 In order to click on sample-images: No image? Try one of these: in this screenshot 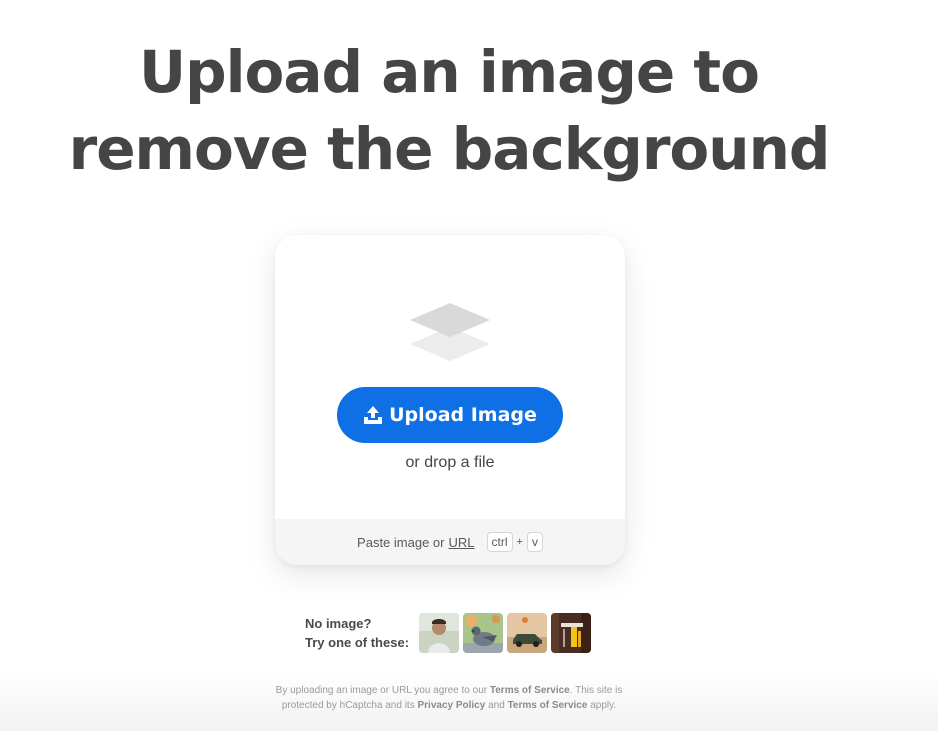, I will do `click(450, 633)`.